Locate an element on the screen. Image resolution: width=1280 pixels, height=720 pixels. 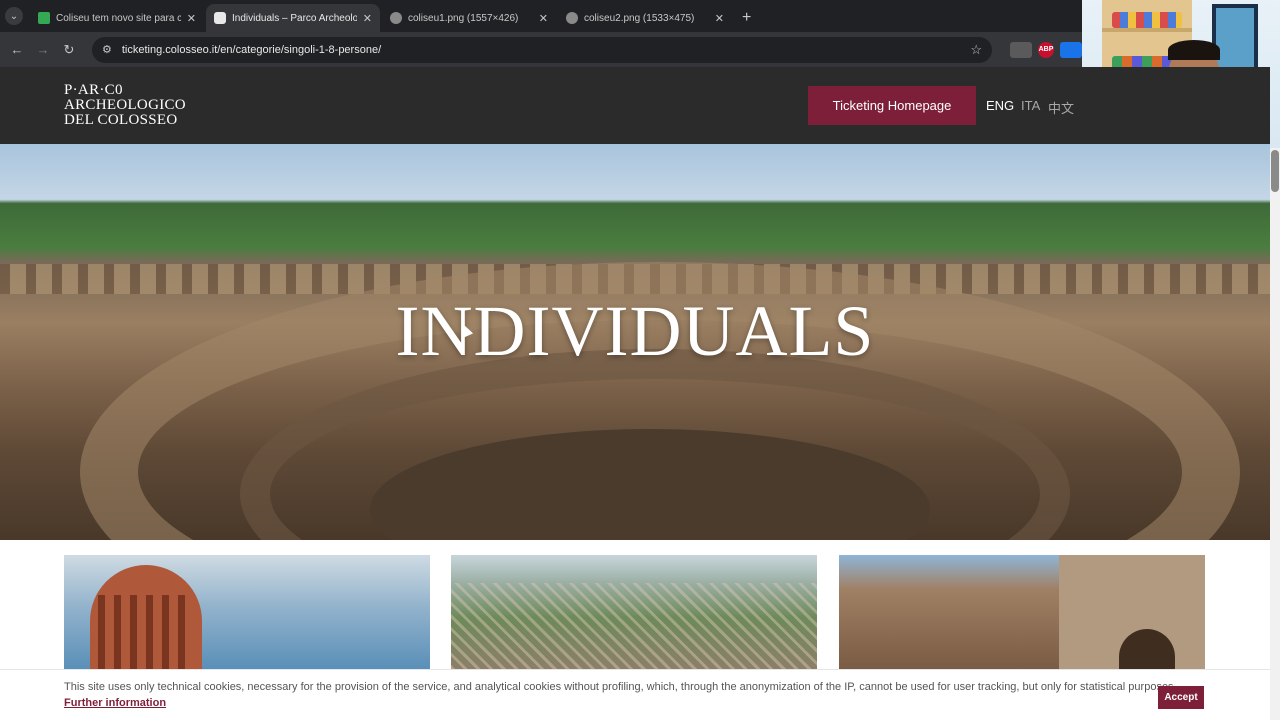
chevron-down-icon: ⌄ is located at coordinates (14, 16).